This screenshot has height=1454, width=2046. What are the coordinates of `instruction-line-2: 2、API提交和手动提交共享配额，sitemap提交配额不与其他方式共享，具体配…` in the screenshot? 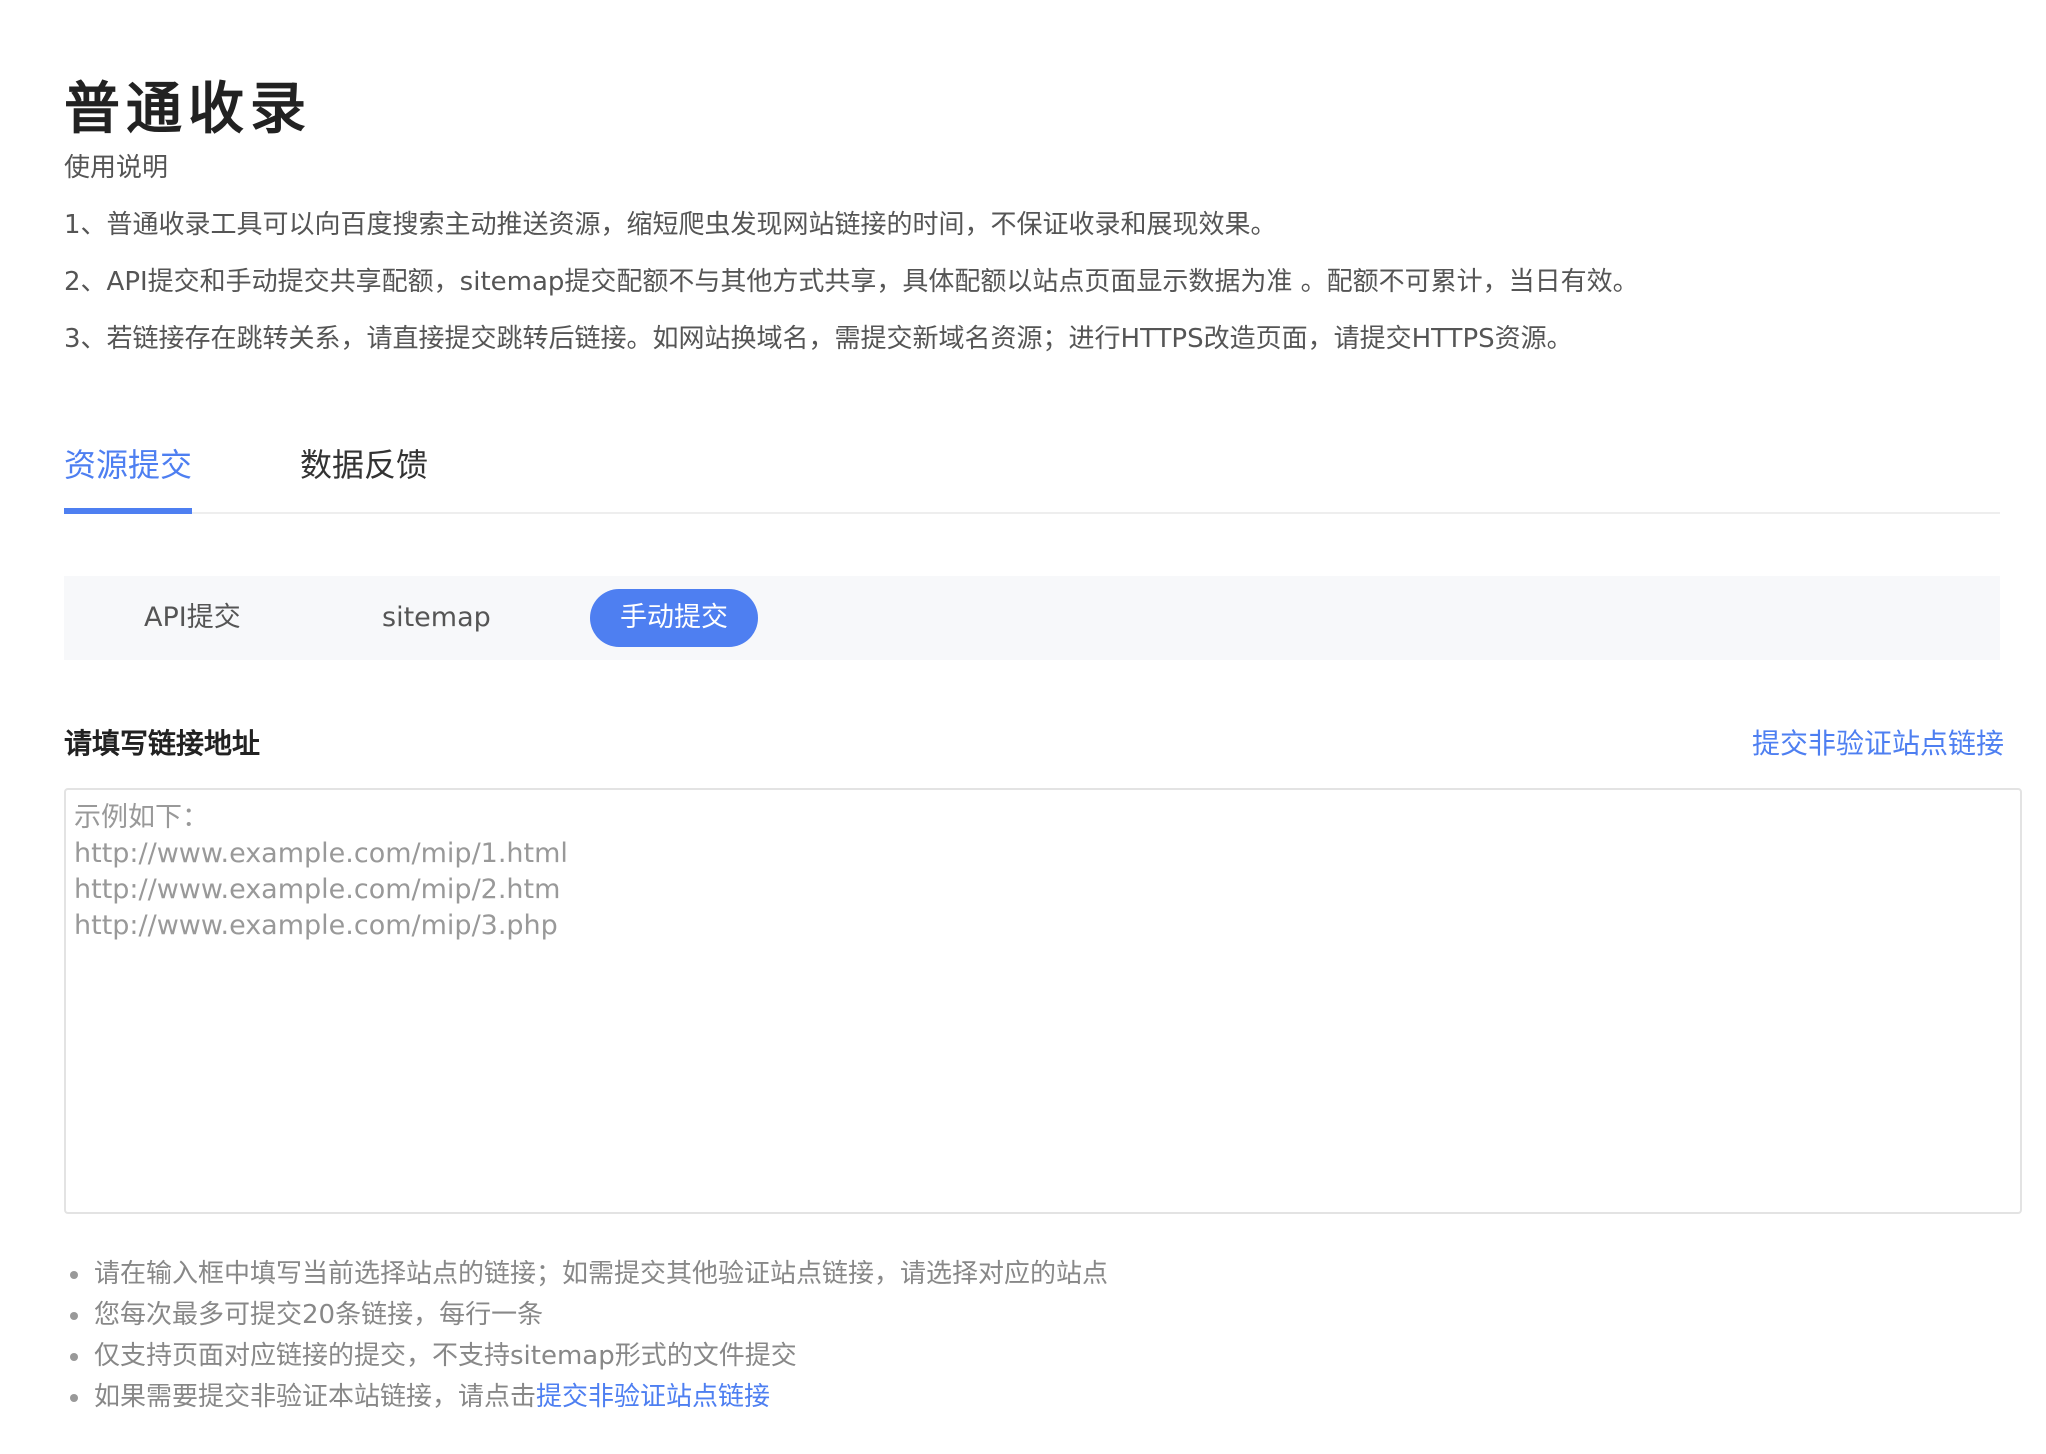 It's located at (851, 282).